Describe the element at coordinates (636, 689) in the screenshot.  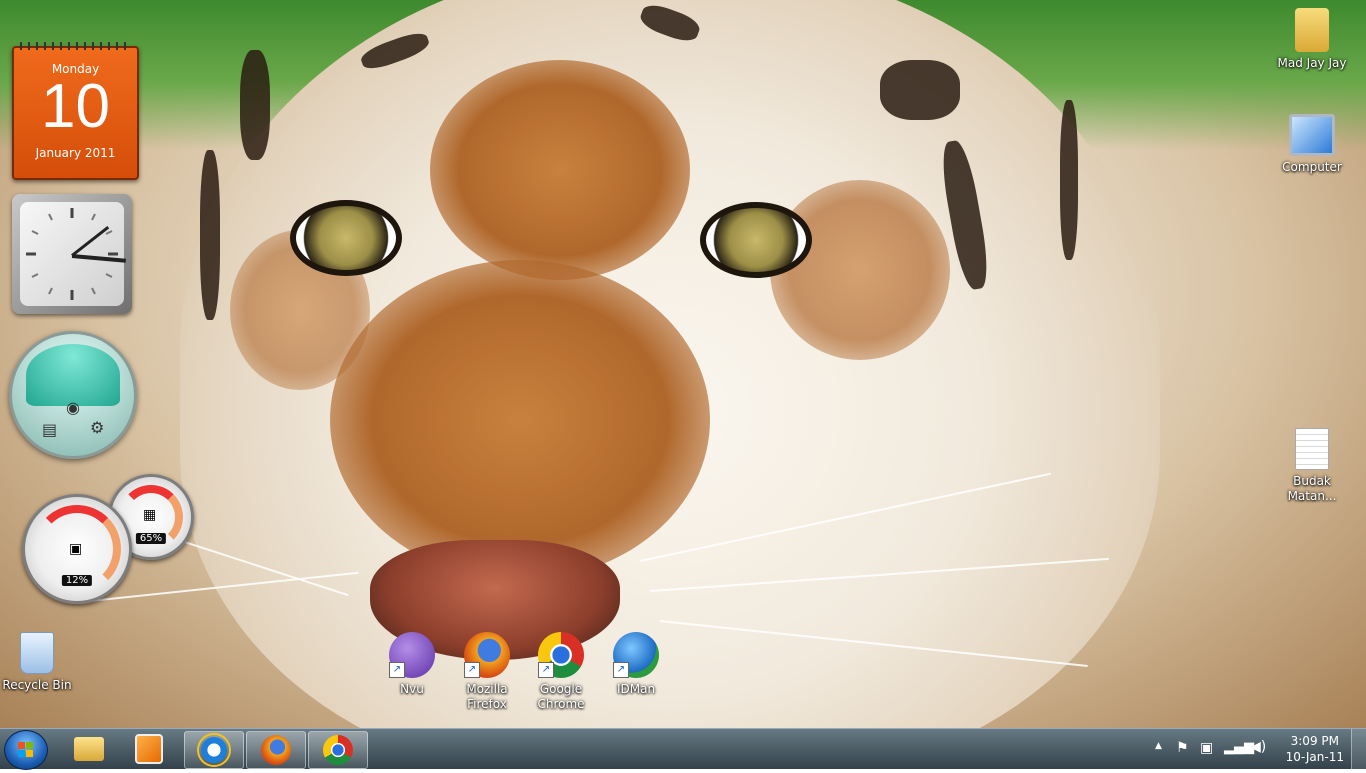
I see `desktop-icon-label: IDMan` at that location.